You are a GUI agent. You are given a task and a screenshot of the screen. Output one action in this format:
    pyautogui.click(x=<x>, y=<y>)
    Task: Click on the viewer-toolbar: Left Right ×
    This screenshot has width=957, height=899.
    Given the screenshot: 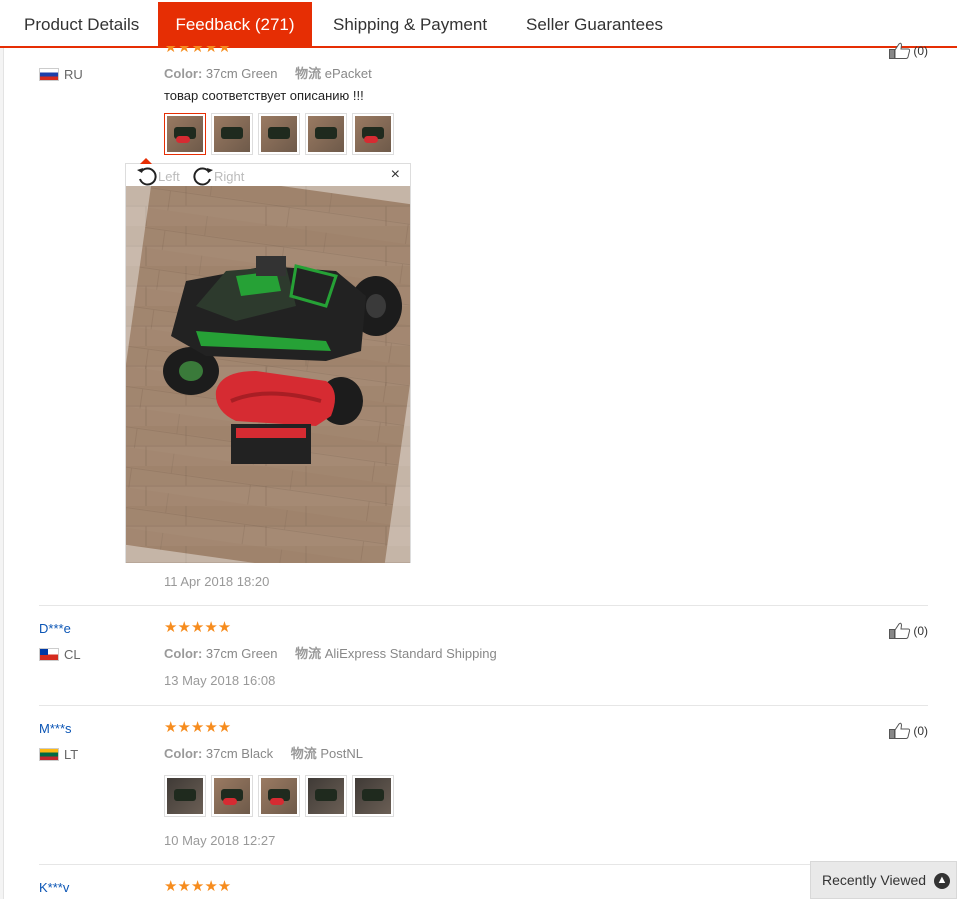 What is the action you would take?
    pyautogui.click(x=268, y=175)
    